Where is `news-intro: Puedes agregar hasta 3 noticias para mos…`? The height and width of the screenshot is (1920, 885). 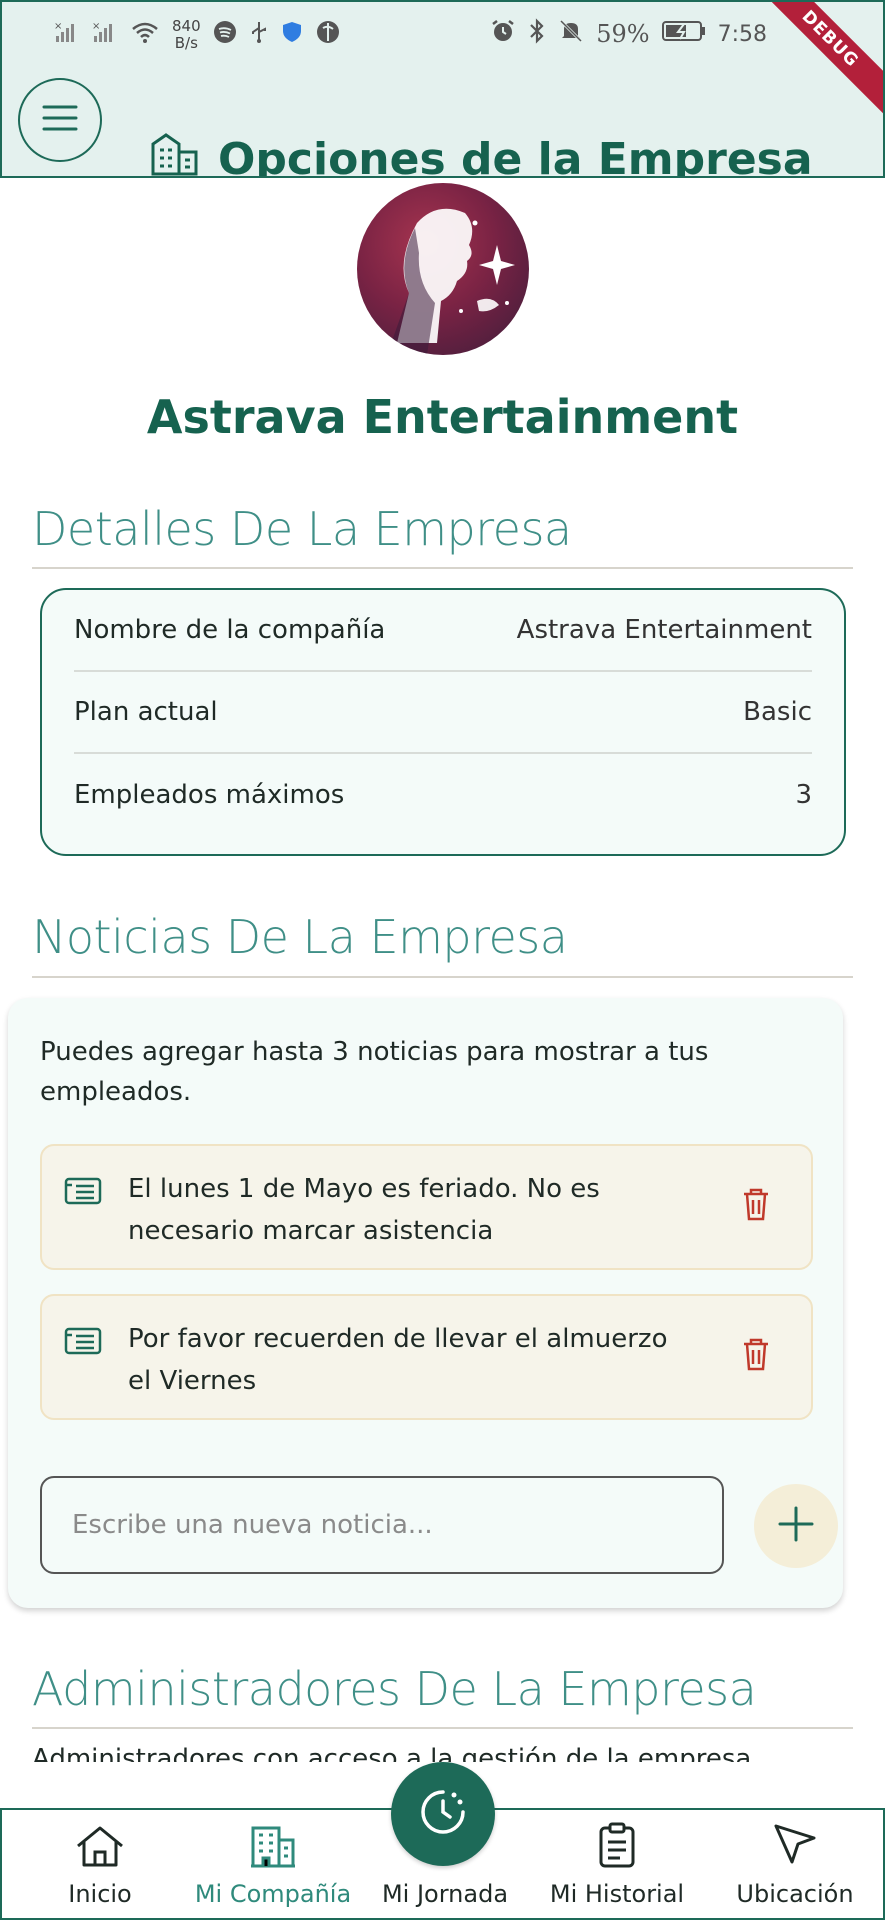
news-intro: Puedes agregar hasta 3 noticias para mos… is located at coordinates (374, 1072).